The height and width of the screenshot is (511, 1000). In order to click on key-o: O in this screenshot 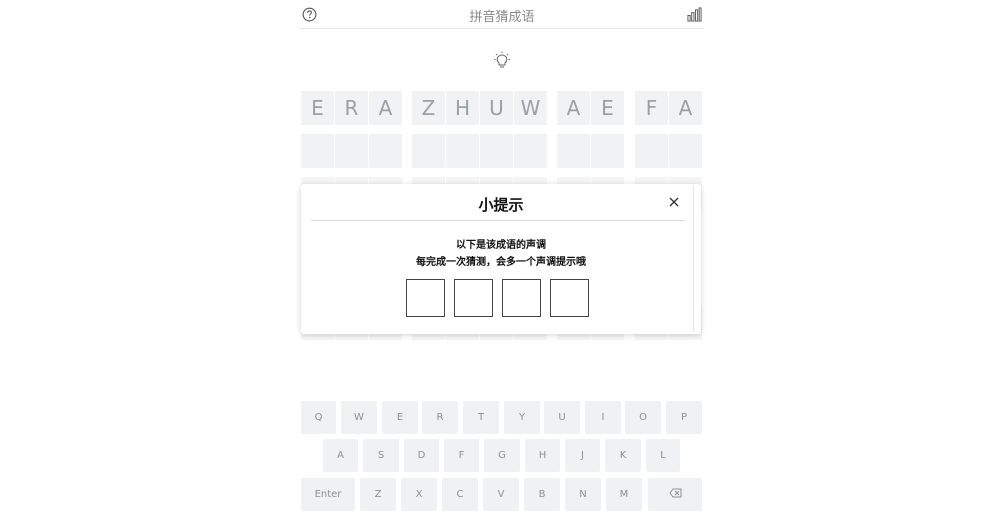, I will do `click(643, 417)`.